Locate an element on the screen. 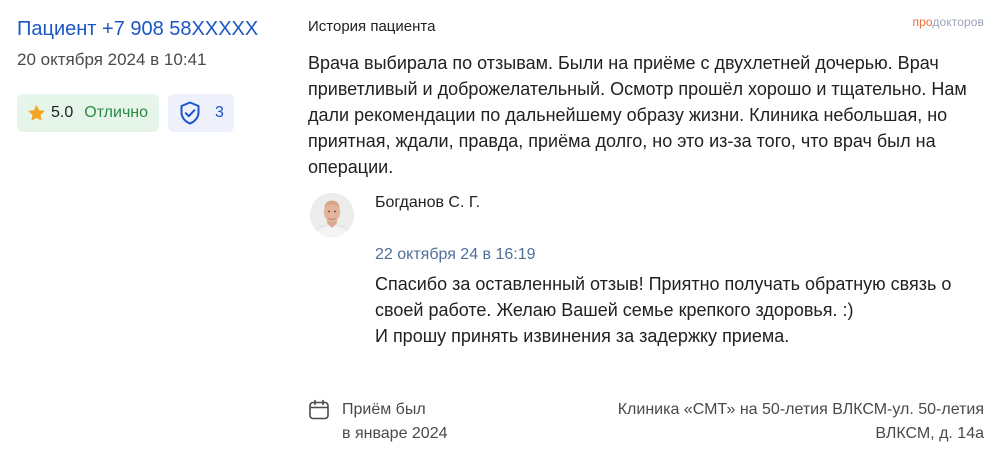 The width and height of the screenshot is (1000, 459). author-name-link: Пациент +7 908 58XXXXX is located at coordinates (152, 29).